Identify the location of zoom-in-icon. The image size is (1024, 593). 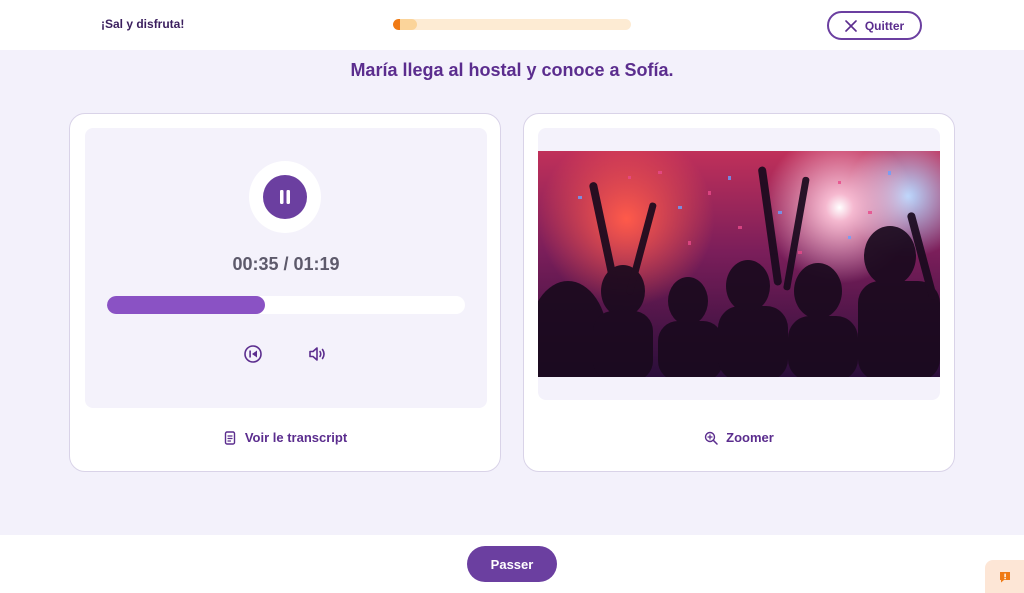
(711, 438).